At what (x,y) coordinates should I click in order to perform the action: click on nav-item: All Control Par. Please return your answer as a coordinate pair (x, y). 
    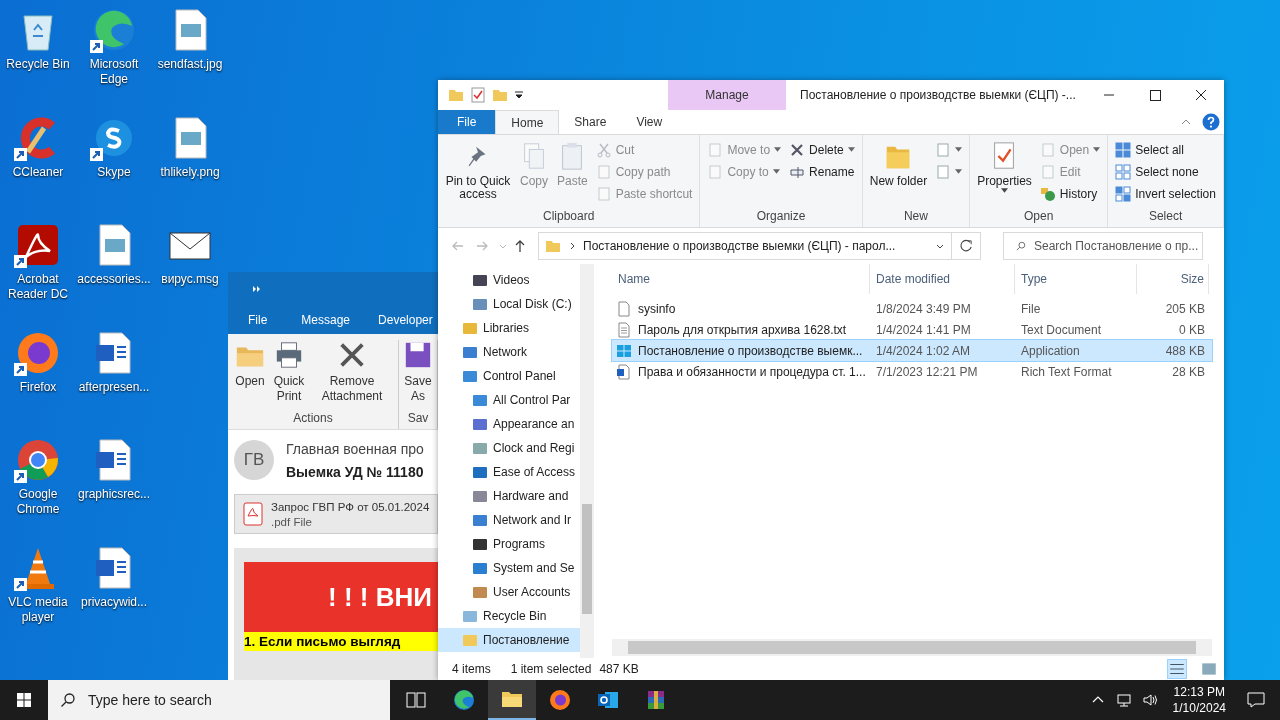
    Looking at the image, I should click on (509, 400).